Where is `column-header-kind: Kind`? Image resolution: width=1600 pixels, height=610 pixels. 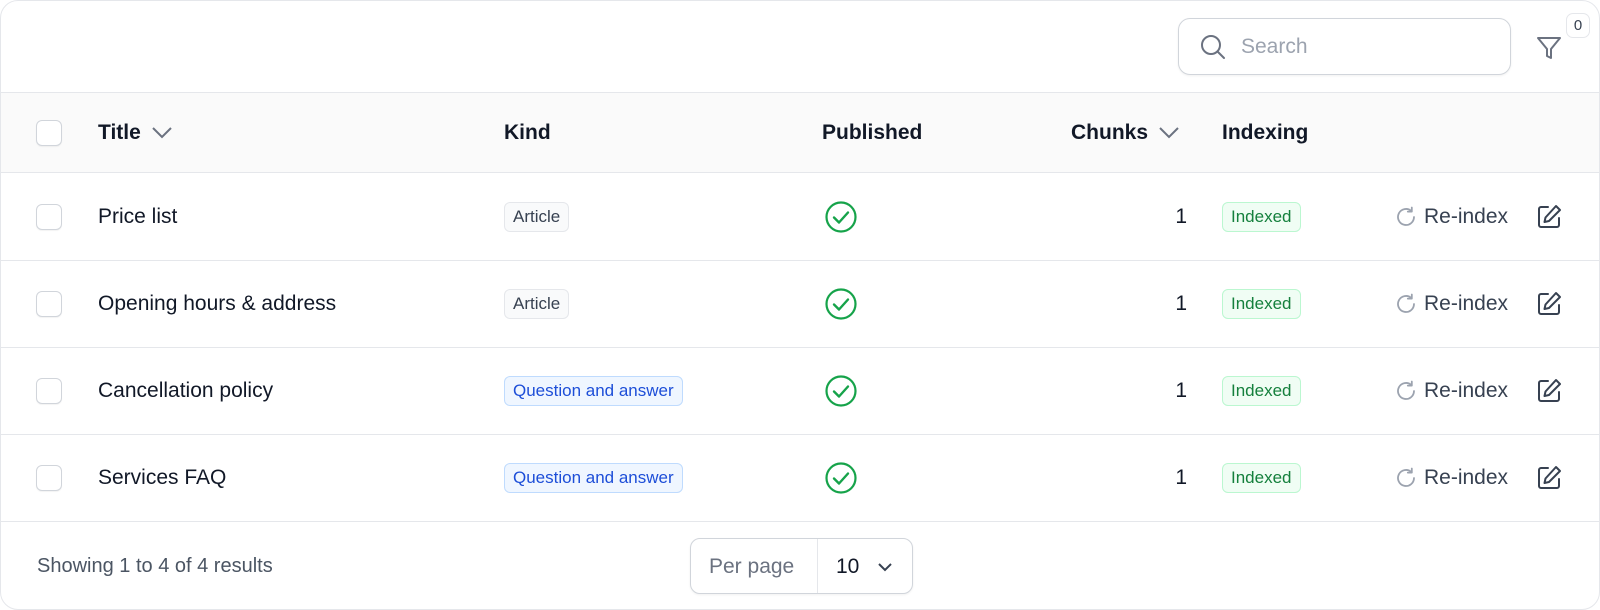
column-header-kind: Kind is located at coordinates (527, 133).